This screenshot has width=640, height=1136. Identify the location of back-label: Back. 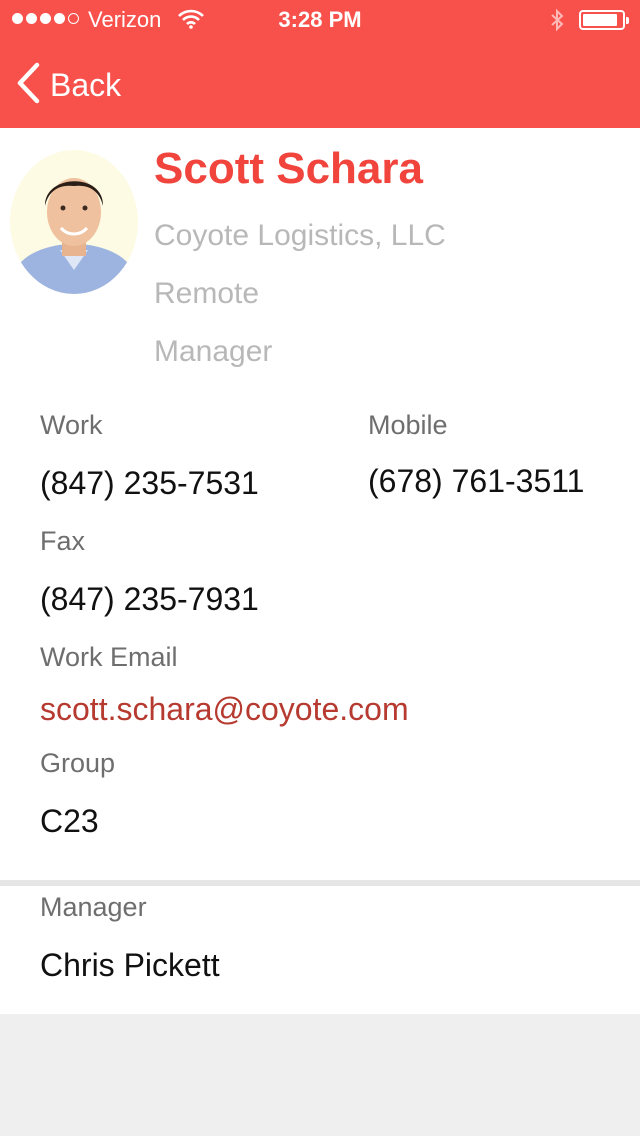
(86, 84).